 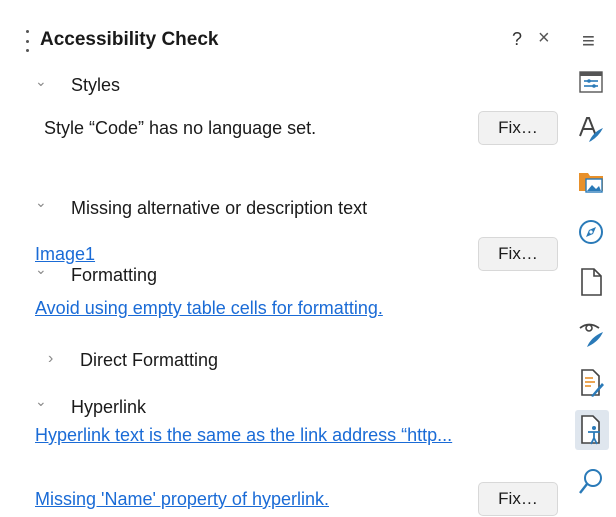 What do you see at coordinates (591, 282) in the screenshot?
I see `page-icon` at bounding box center [591, 282].